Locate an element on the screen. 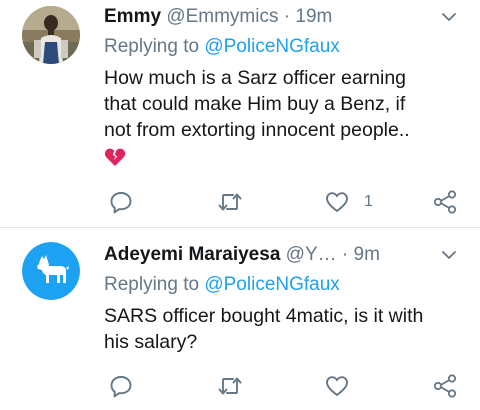 The height and width of the screenshot is (410, 480). like-count: 1 is located at coordinates (368, 201).